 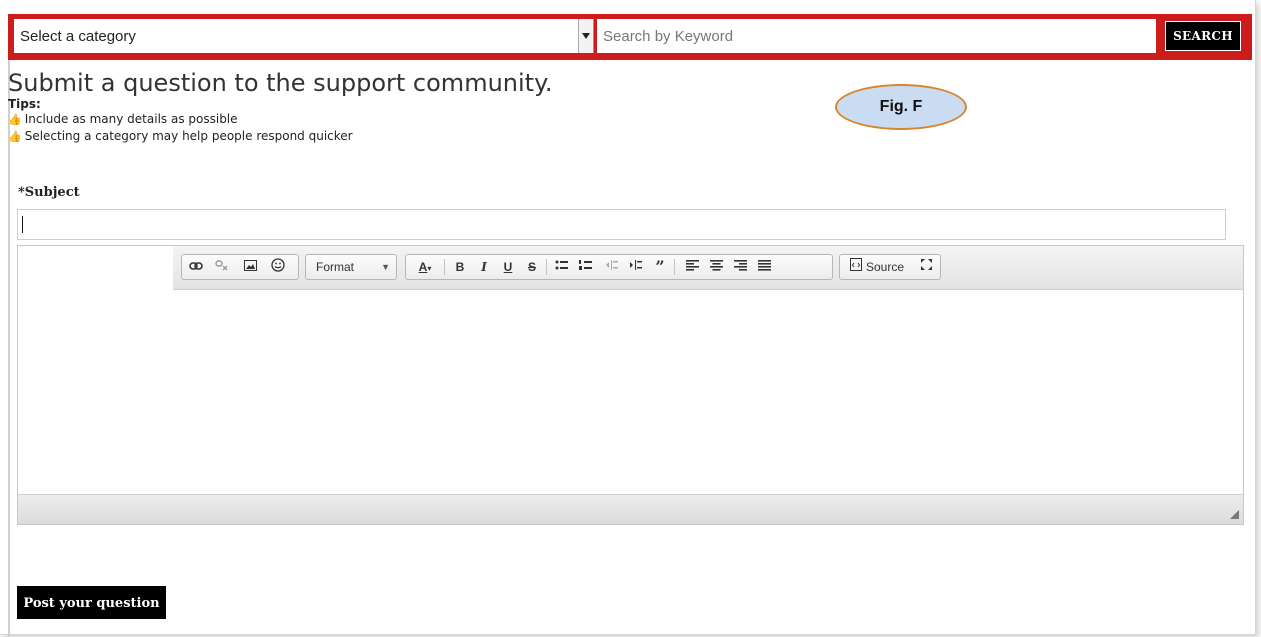 I want to click on editor-status-bar, so click(x=630, y=509).